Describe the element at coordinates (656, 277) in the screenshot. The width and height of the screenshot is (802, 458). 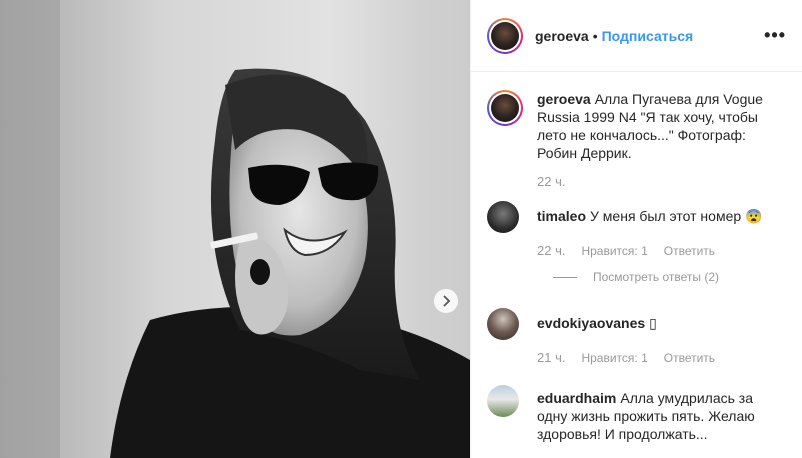
I see `view-replies-label: Посмотреть ответы (2)` at that location.